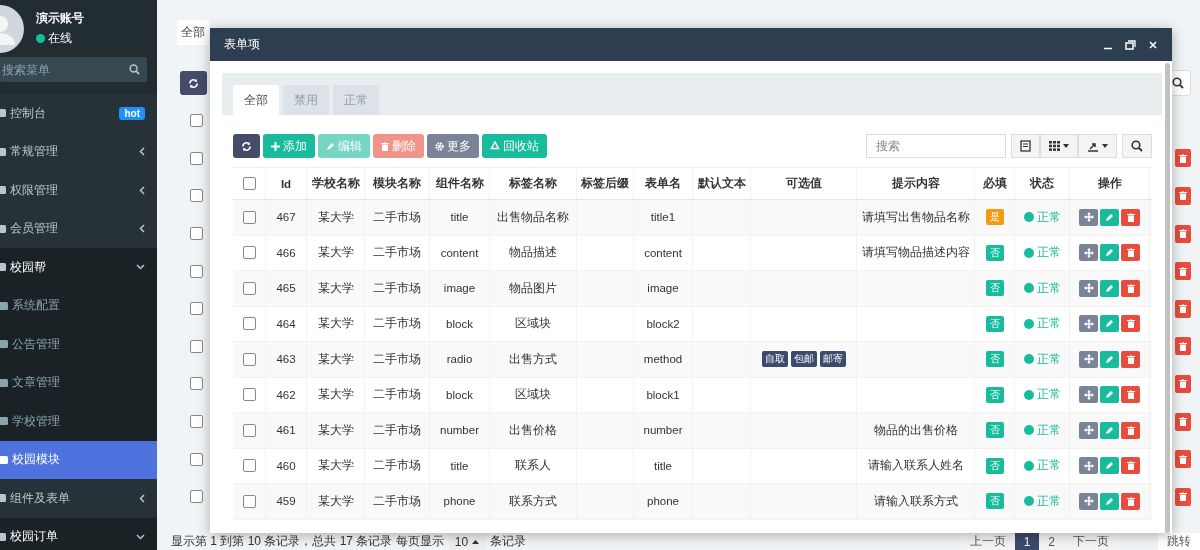 The image size is (1200, 550). Describe the element at coordinates (330, 146) in the screenshot. I see `pencil-icon` at that location.